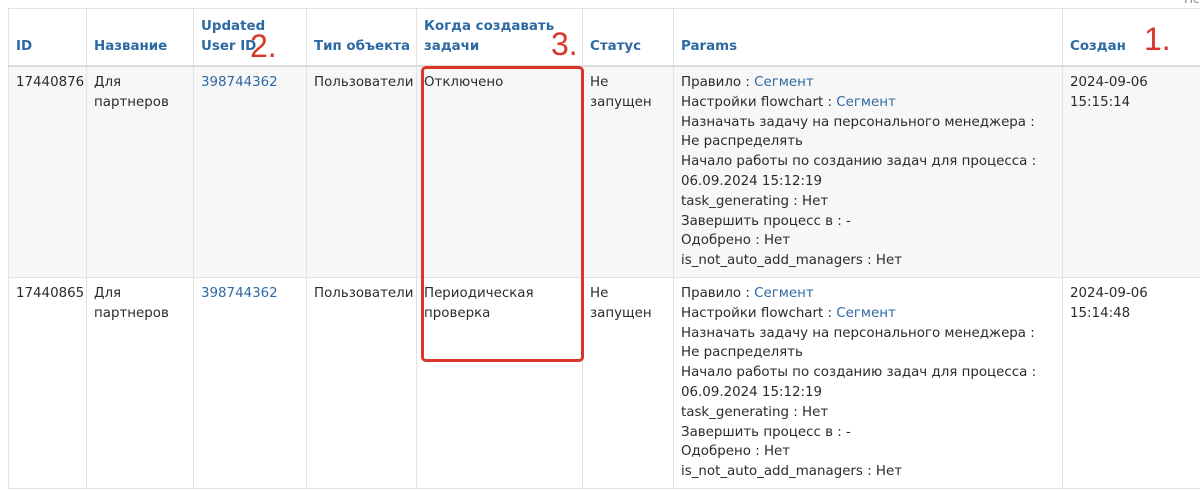 This screenshot has height=491, width=1200. Describe the element at coordinates (47, 382) in the screenshot. I see `cell-id: 17440865` at that location.